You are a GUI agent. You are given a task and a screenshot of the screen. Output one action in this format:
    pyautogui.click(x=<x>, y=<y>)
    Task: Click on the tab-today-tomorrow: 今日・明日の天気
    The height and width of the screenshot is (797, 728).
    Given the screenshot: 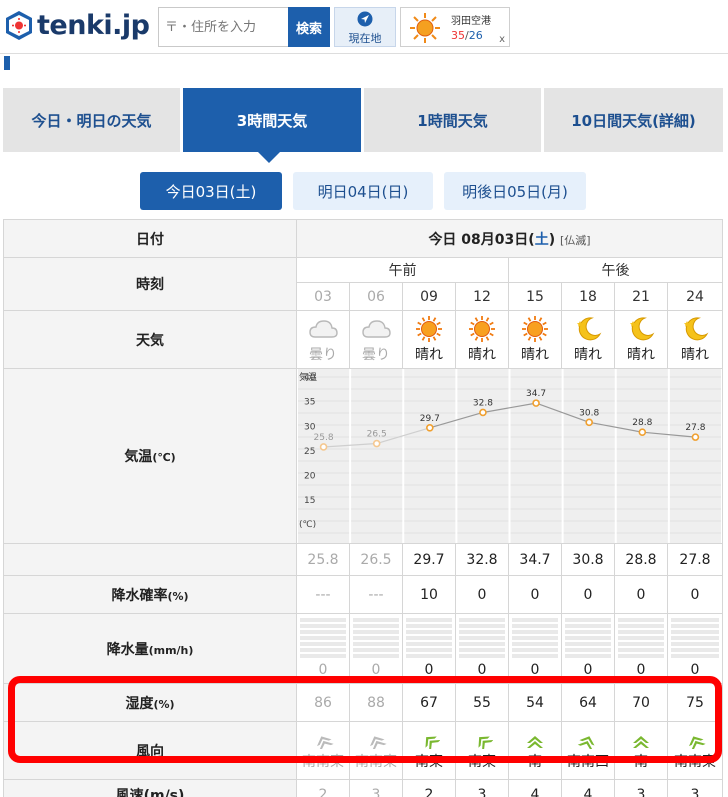 What is the action you would take?
    pyautogui.click(x=91, y=120)
    